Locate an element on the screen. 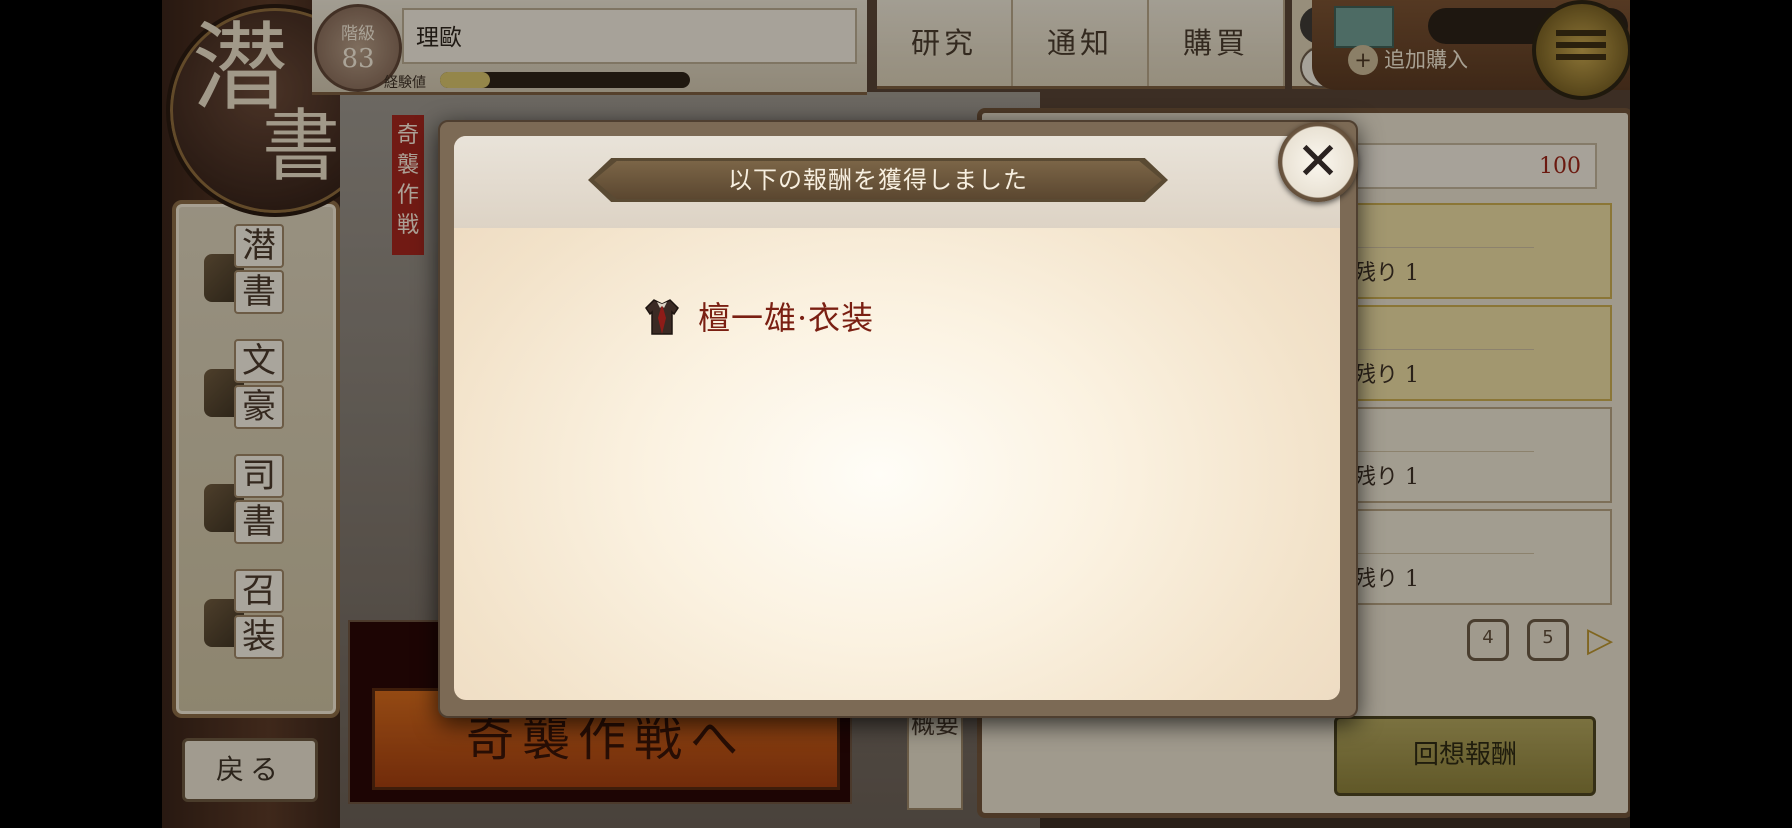 Image resolution: width=1792 pixels, height=828 pixels. menu-tile-bottom: 豪 is located at coordinates (259, 407).